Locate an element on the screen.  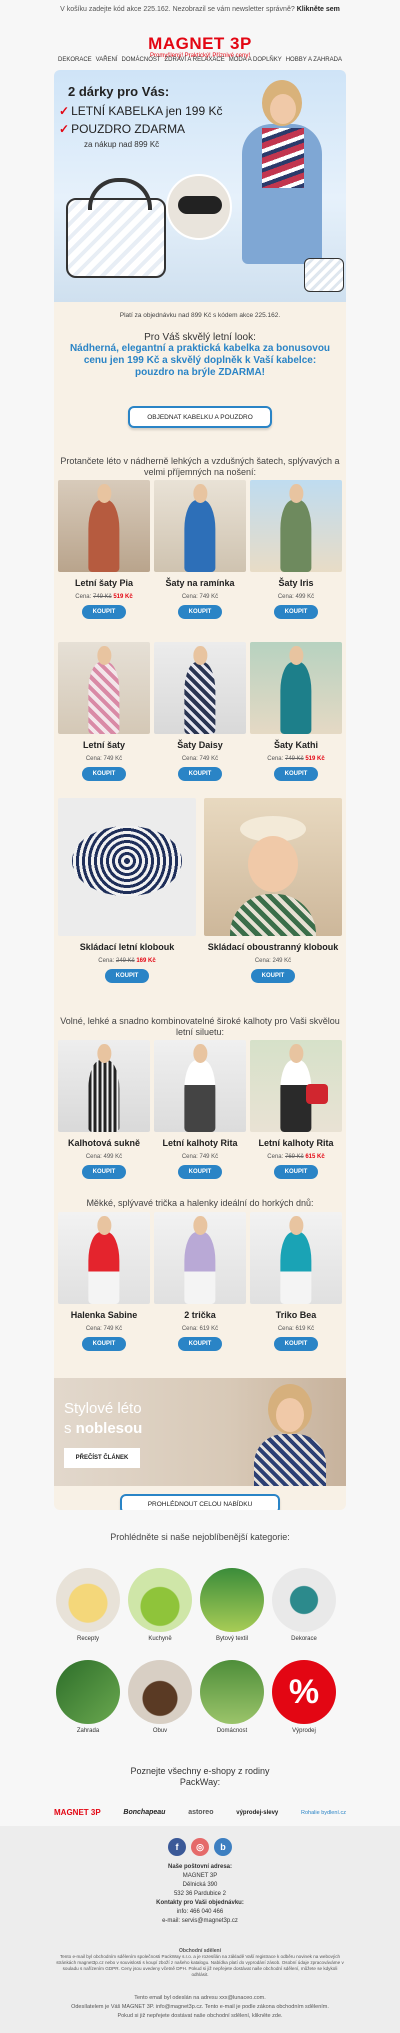
instagram-icon: ◎ is located at coordinates (200, 1847).